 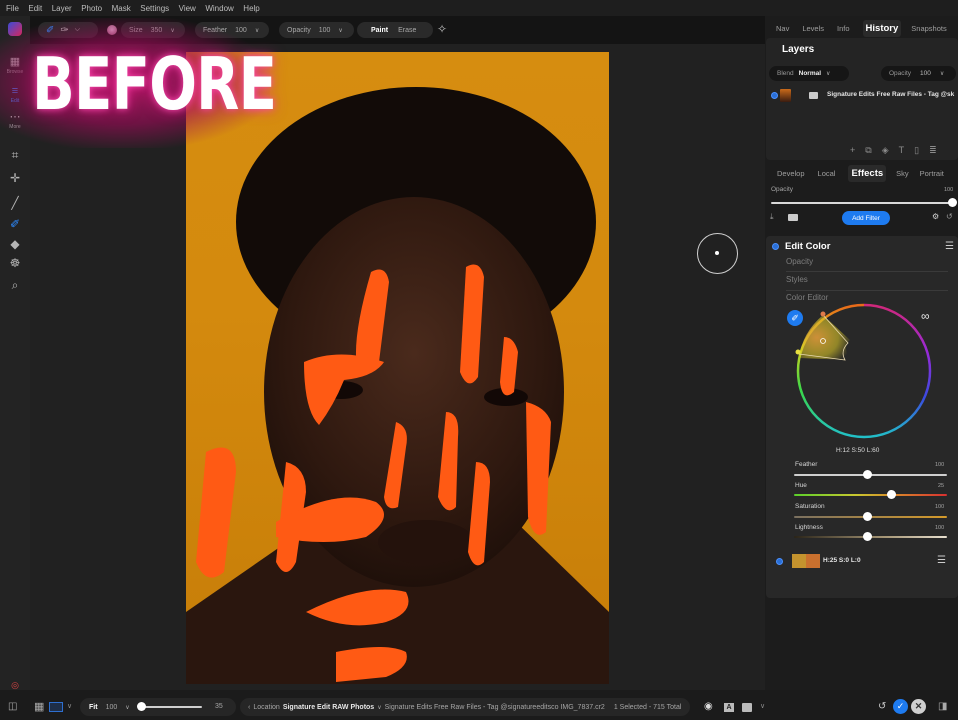 I want to click on layer-opacity-value: 100, so click(x=925, y=73).